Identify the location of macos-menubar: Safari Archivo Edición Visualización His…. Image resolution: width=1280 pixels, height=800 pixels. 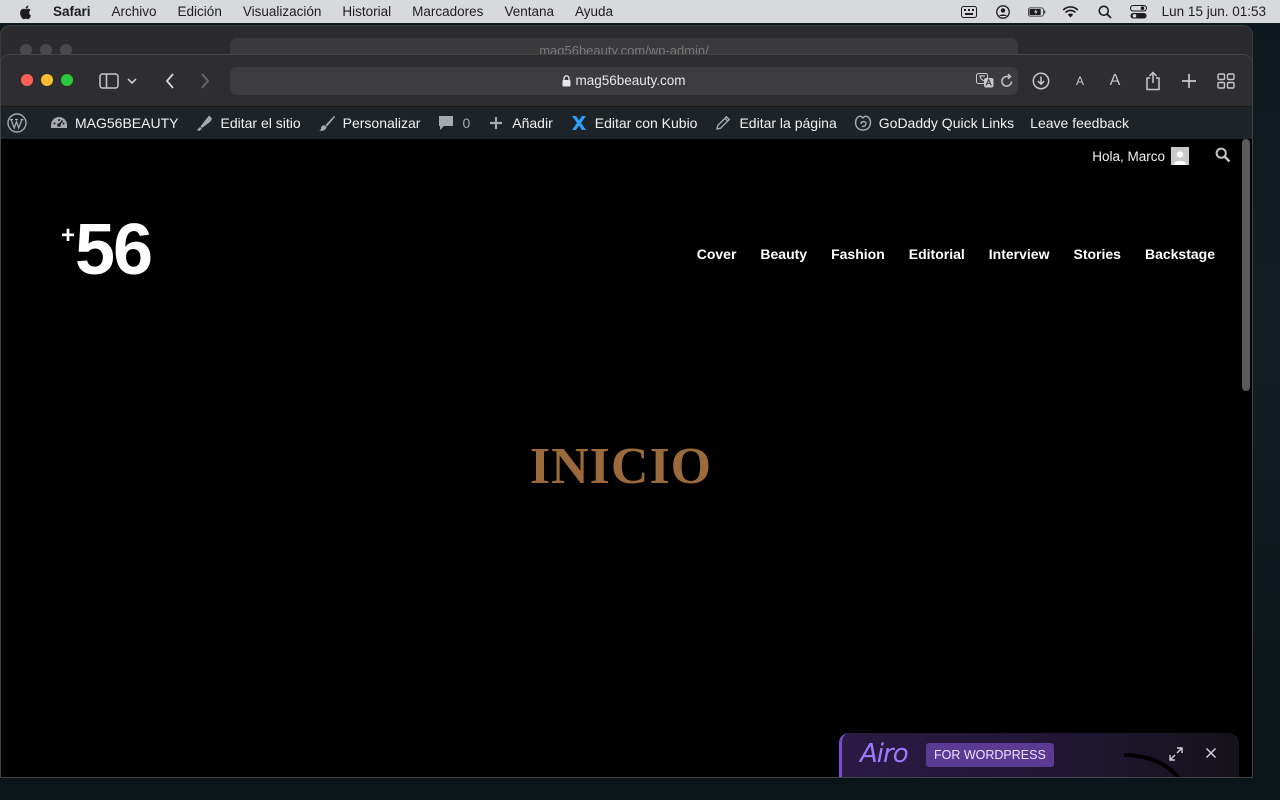
(640, 11).